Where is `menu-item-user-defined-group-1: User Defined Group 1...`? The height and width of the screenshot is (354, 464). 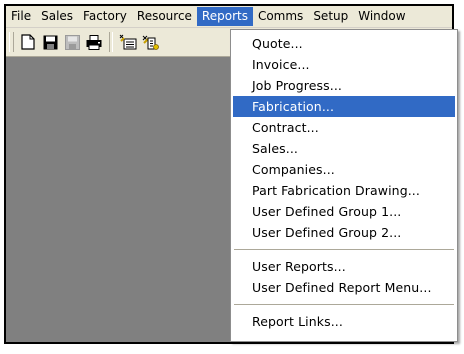 menu-item-user-defined-group-1: User Defined Group 1... is located at coordinates (344, 211).